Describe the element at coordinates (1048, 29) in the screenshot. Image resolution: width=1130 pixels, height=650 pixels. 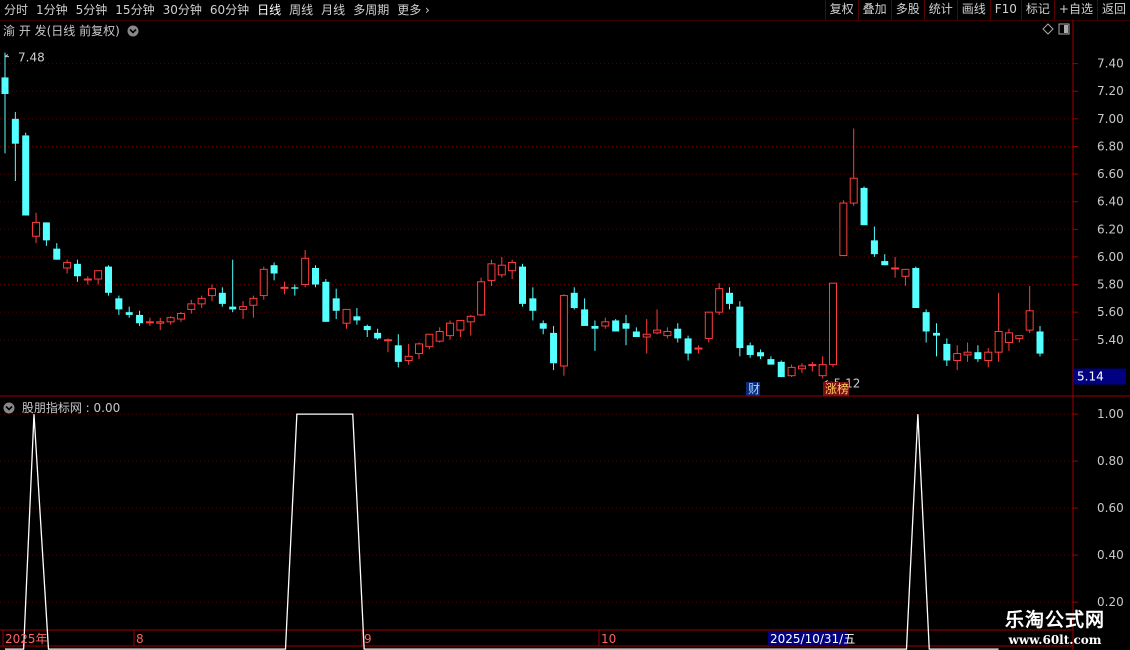
I see `diamond-icon` at that location.